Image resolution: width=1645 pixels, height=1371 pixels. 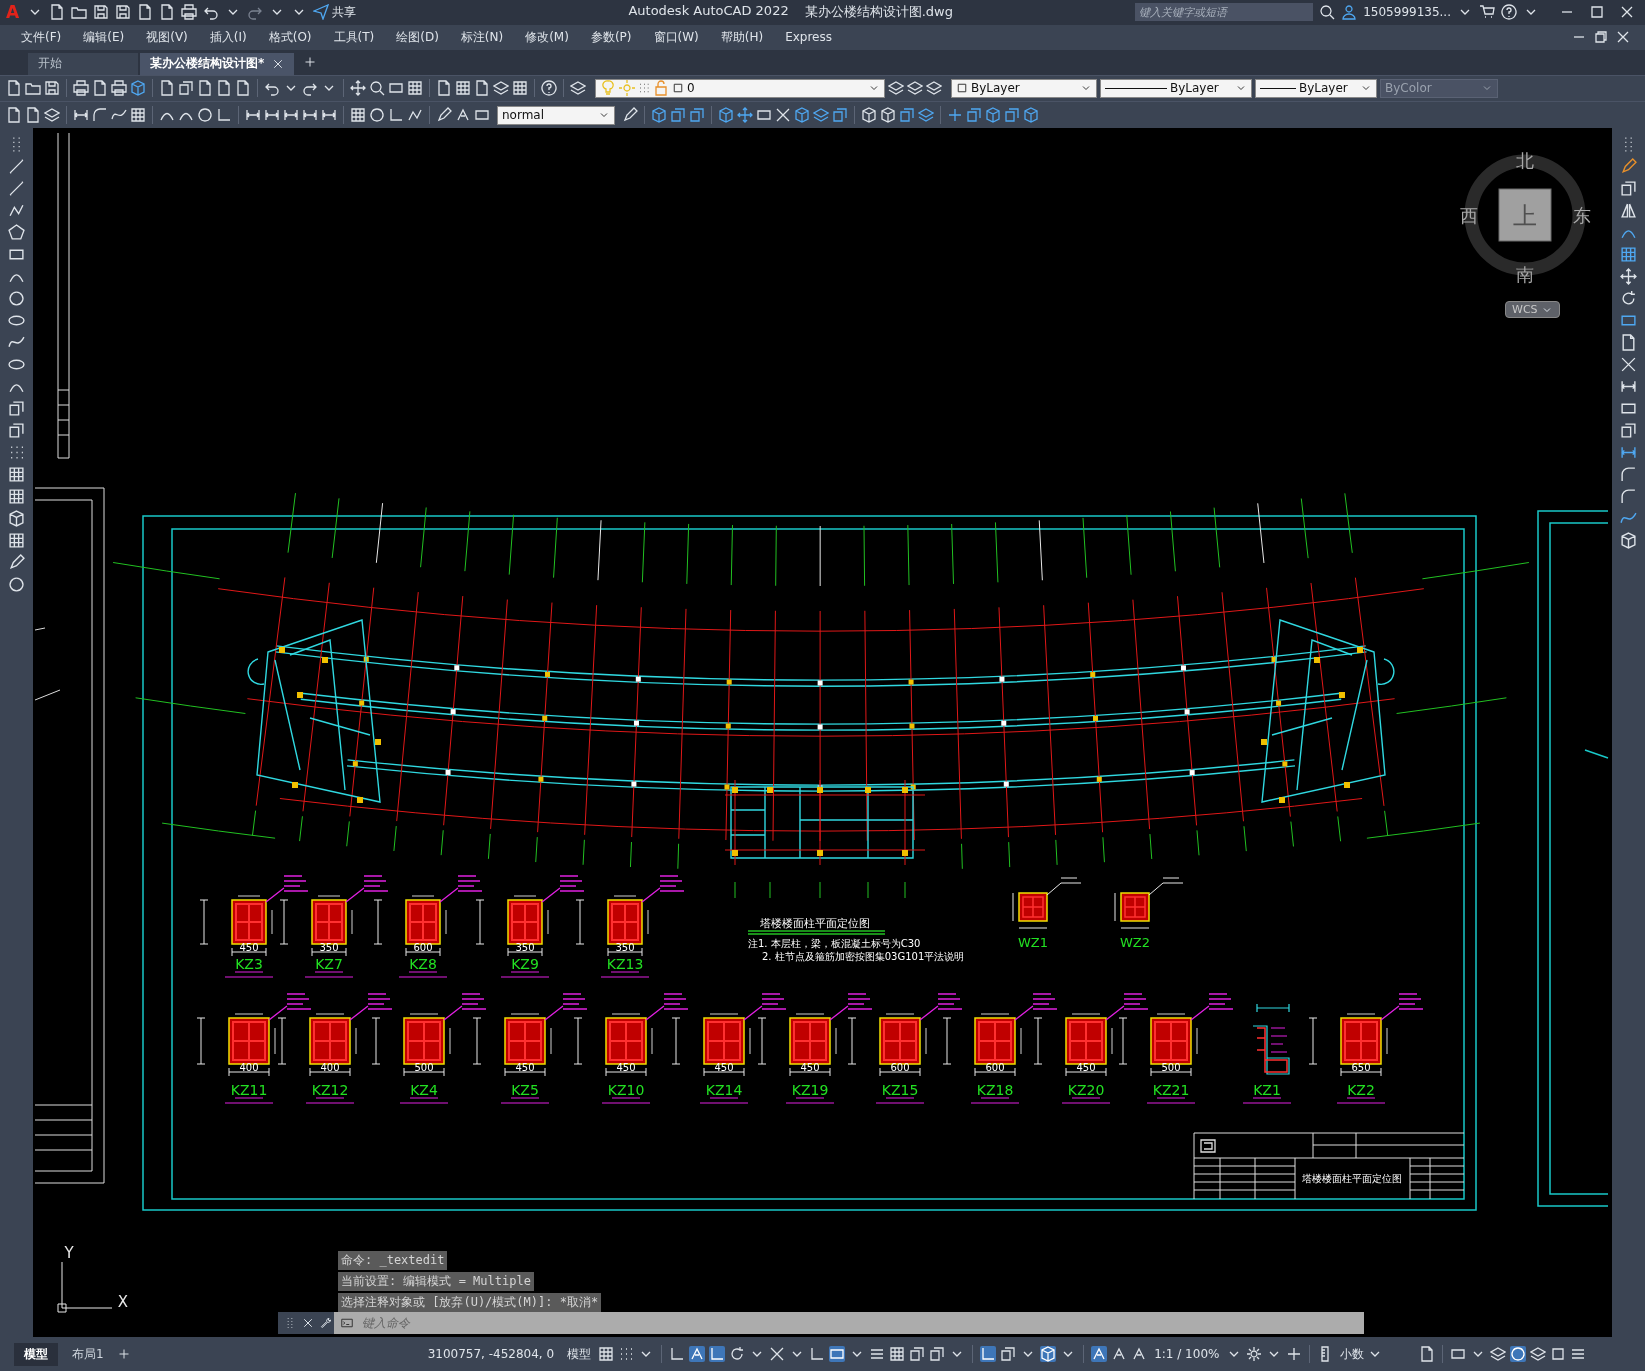 What do you see at coordinates (1376, 1354) in the screenshot?
I see `units-dropdown: 小数` at bounding box center [1376, 1354].